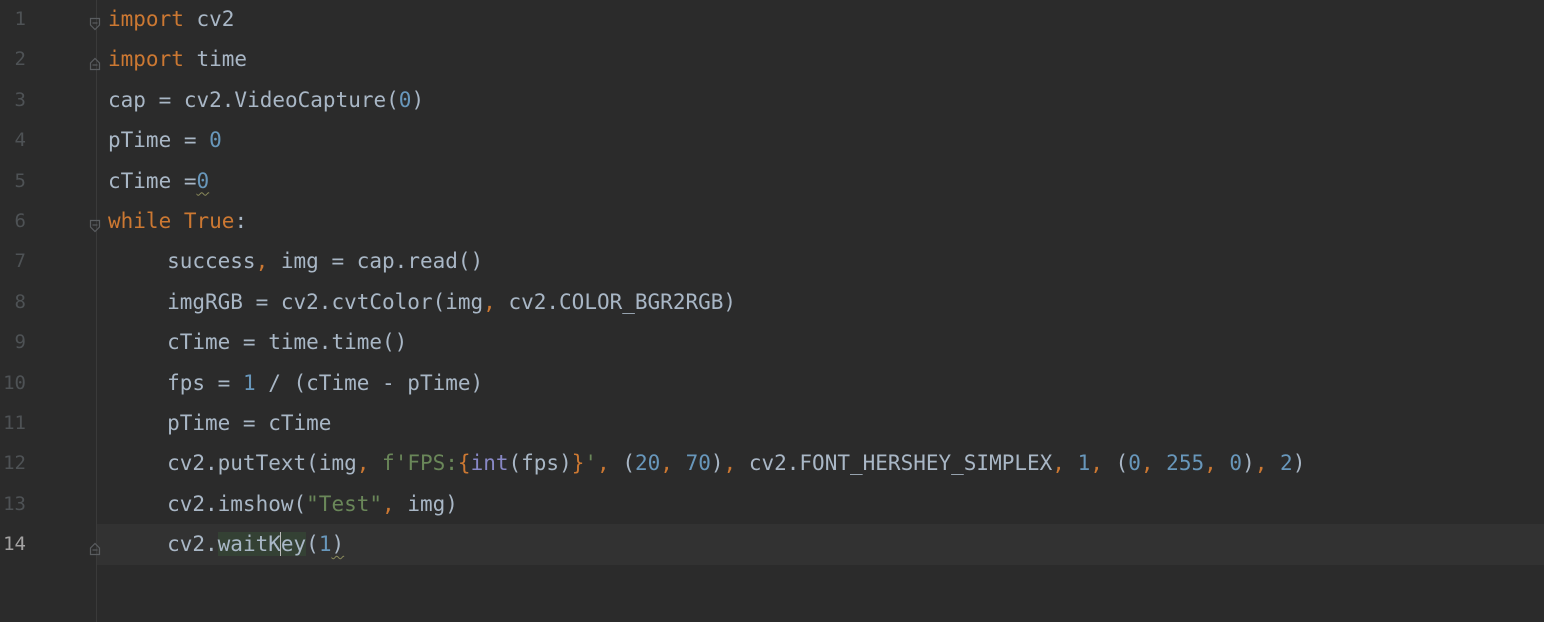 The height and width of the screenshot is (622, 1544). I want to click on code-token: f'FPS:, so click(420, 463).